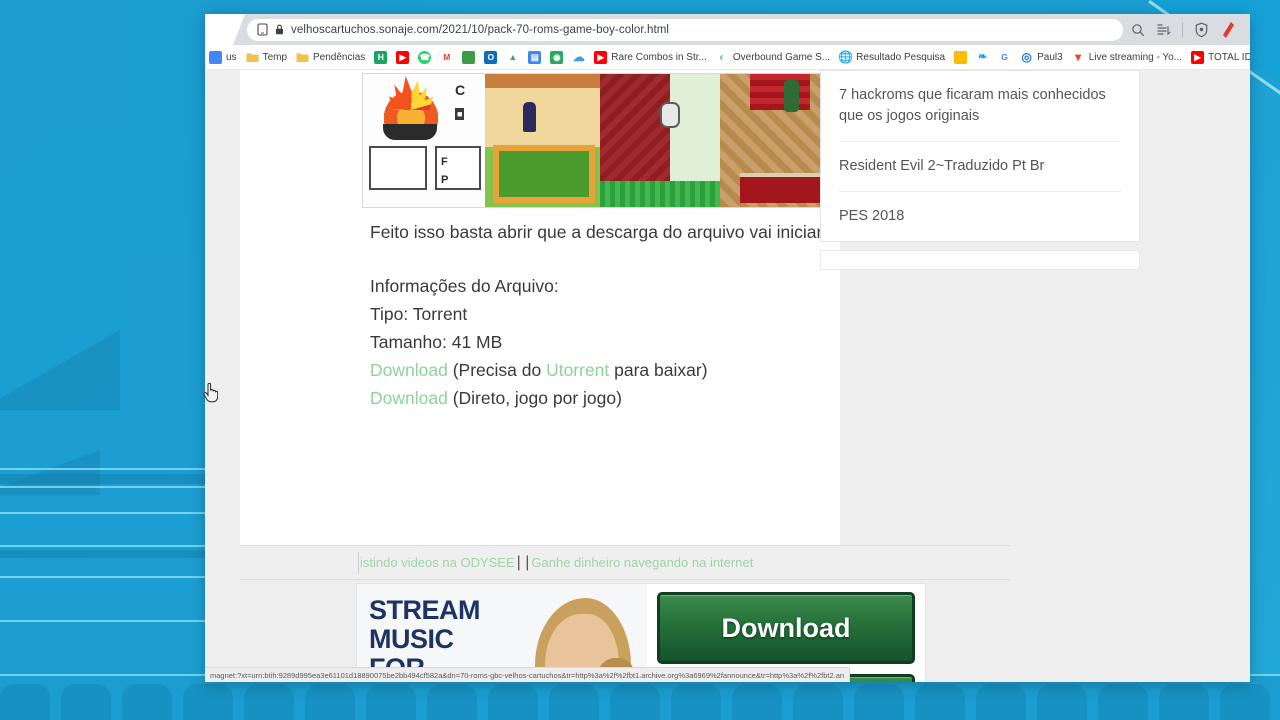  I want to click on sidebar-item-pes-2018: PES 2018, so click(980, 216).